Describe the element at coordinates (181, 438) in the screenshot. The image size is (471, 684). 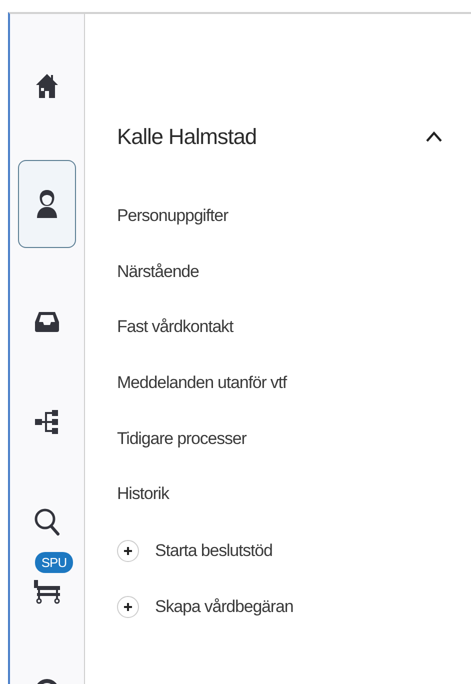
I see `menu-link: Tidigare processer` at that location.